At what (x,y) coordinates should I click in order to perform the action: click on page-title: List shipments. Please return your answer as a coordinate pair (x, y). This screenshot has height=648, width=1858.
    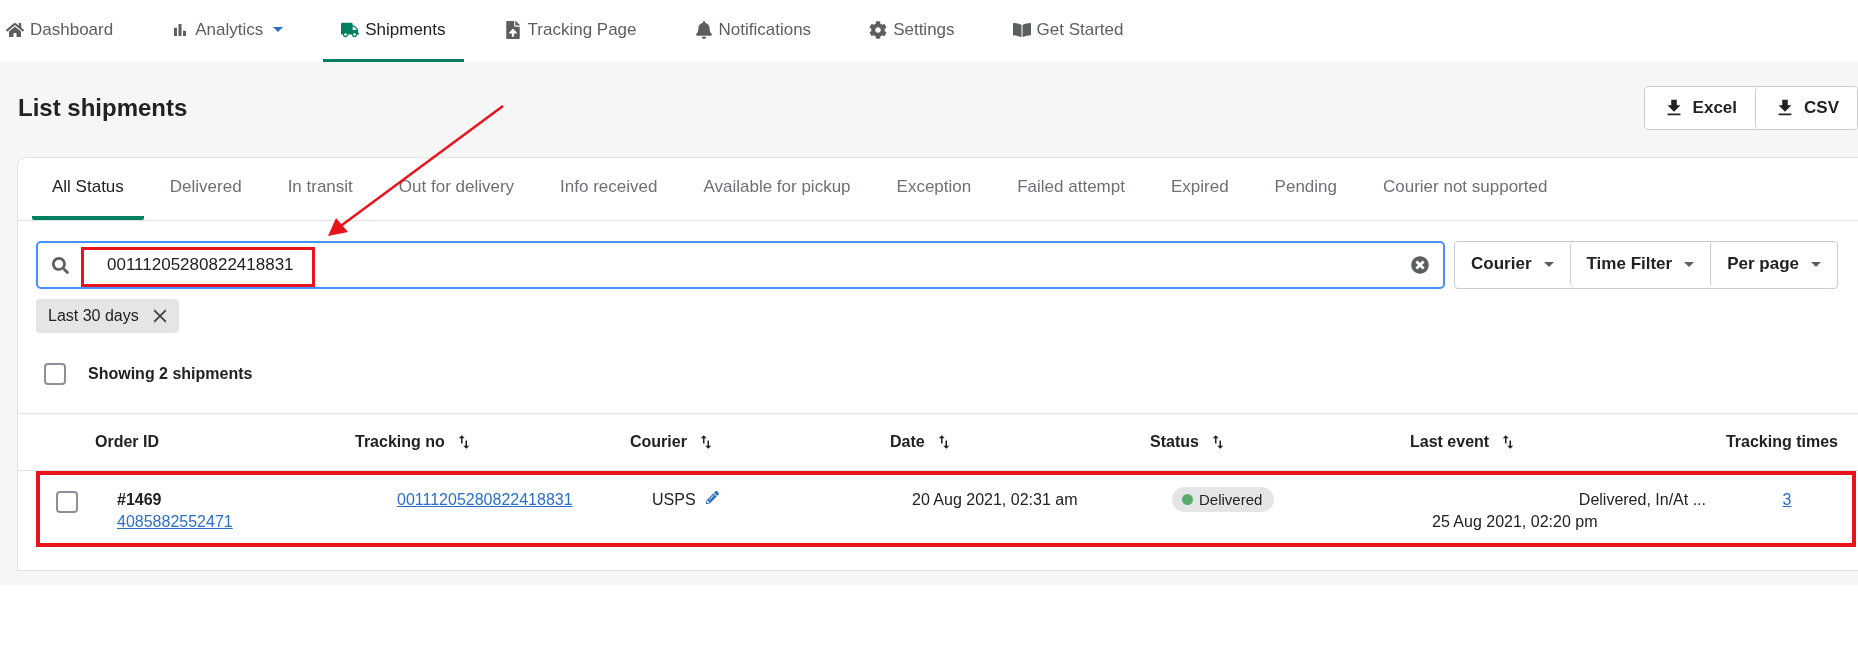
    Looking at the image, I should click on (103, 108).